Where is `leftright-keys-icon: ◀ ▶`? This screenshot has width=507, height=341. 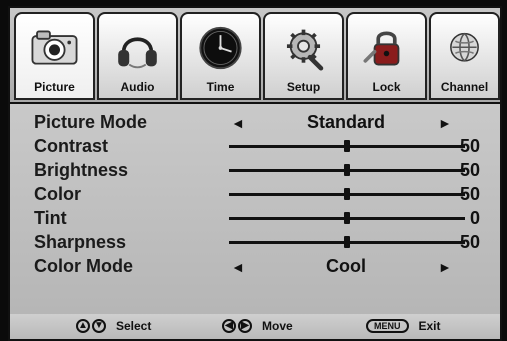
leftright-keys-icon: ◀ ▶ is located at coordinates (237, 326).